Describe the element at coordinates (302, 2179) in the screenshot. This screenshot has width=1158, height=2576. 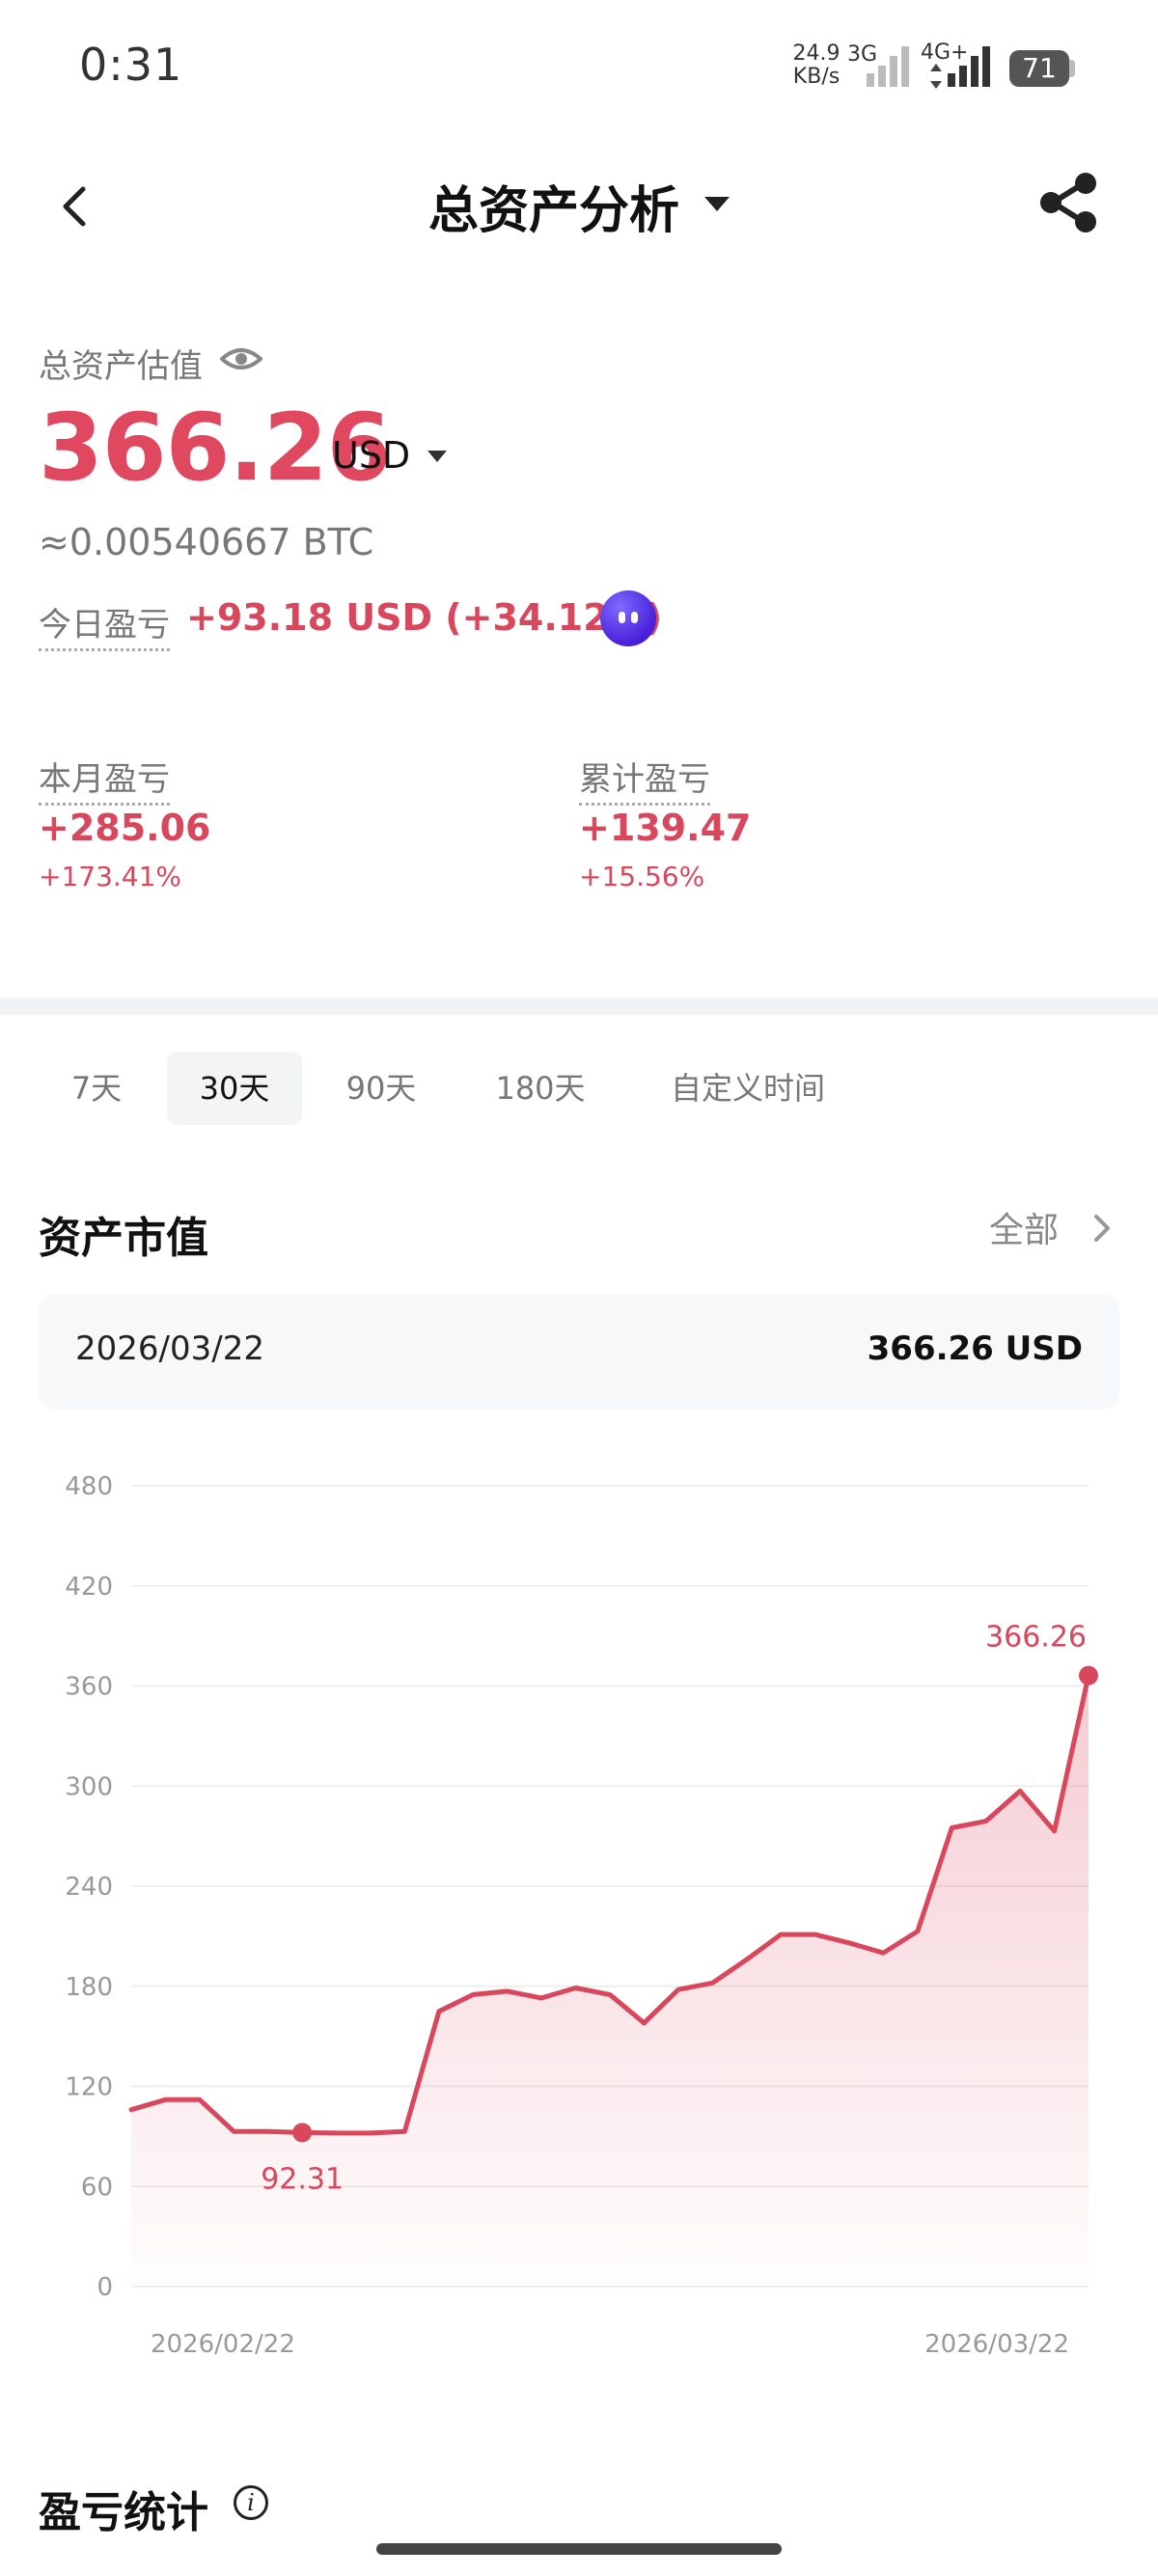
I see `annotation-label: 92.31` at that location.